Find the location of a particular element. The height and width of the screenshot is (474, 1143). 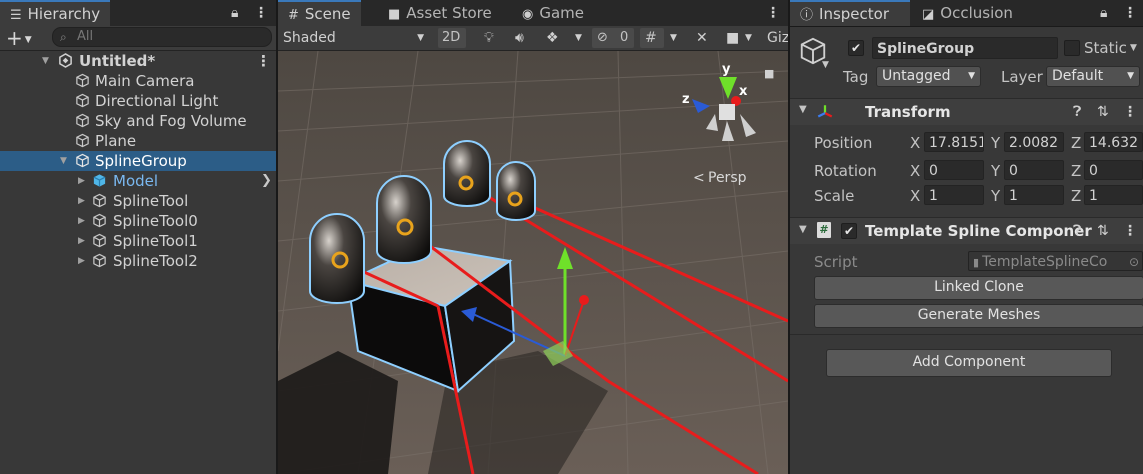

hierarchy-item-splinetool2: ▶ SplineTool2 is located at coordinates (138, 261).